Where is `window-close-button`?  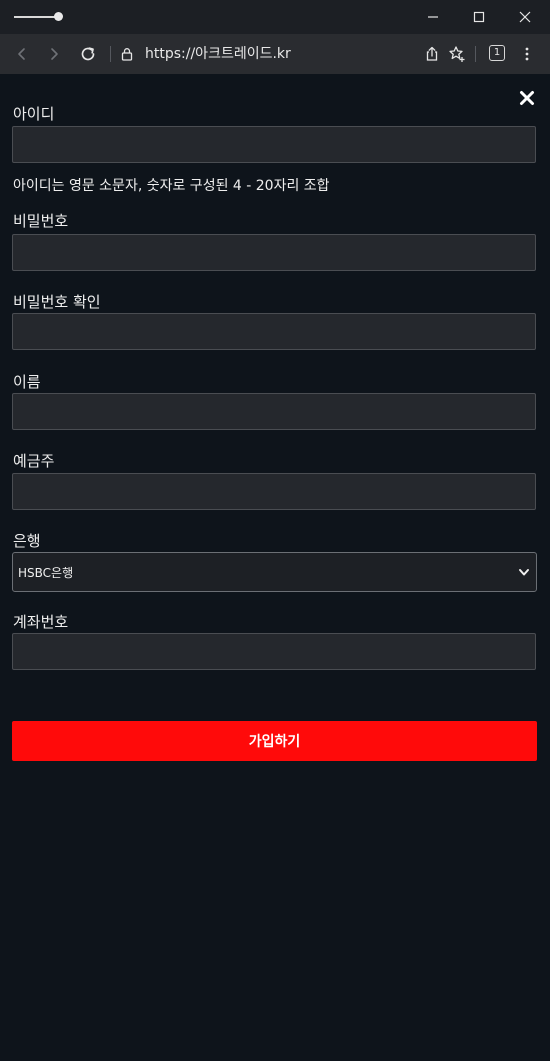 window-close-button is located at coordinates (525, 17).